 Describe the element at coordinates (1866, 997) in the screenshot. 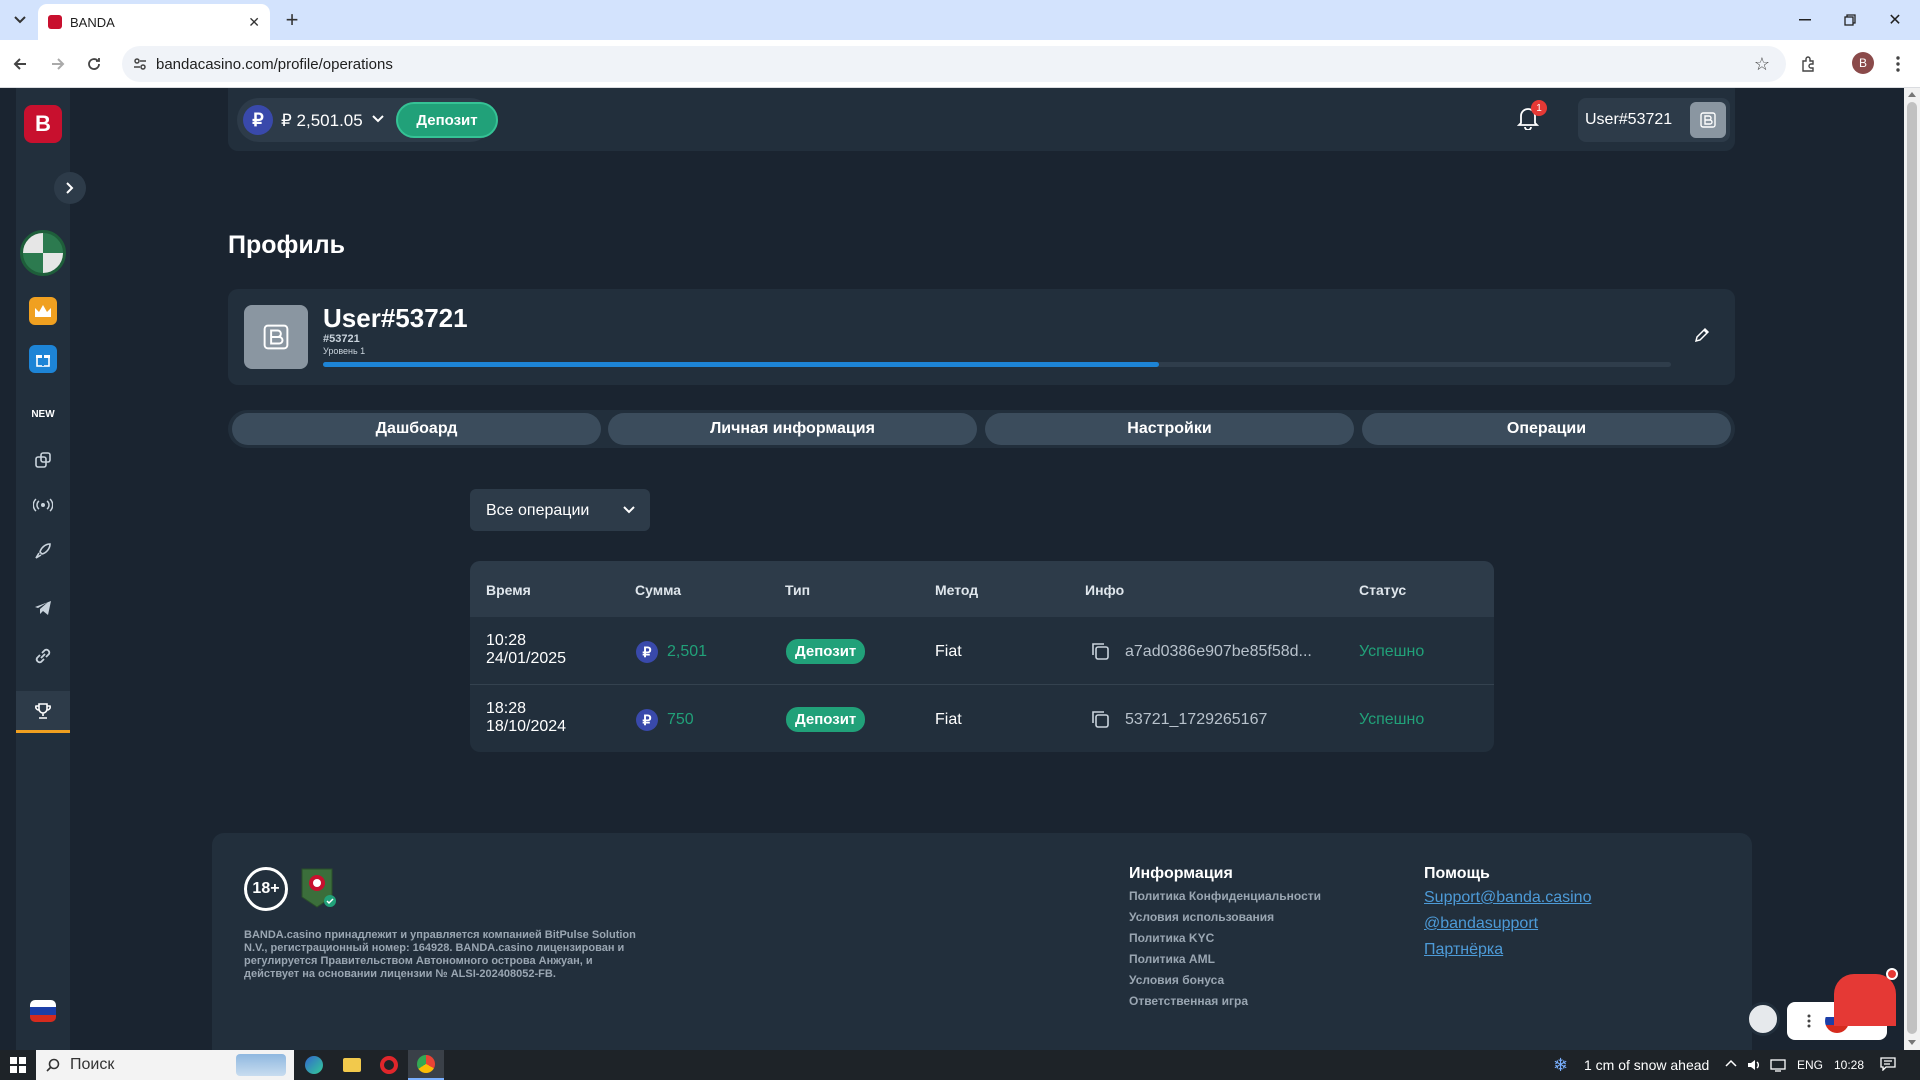

I see `live-chat-button` at that location.